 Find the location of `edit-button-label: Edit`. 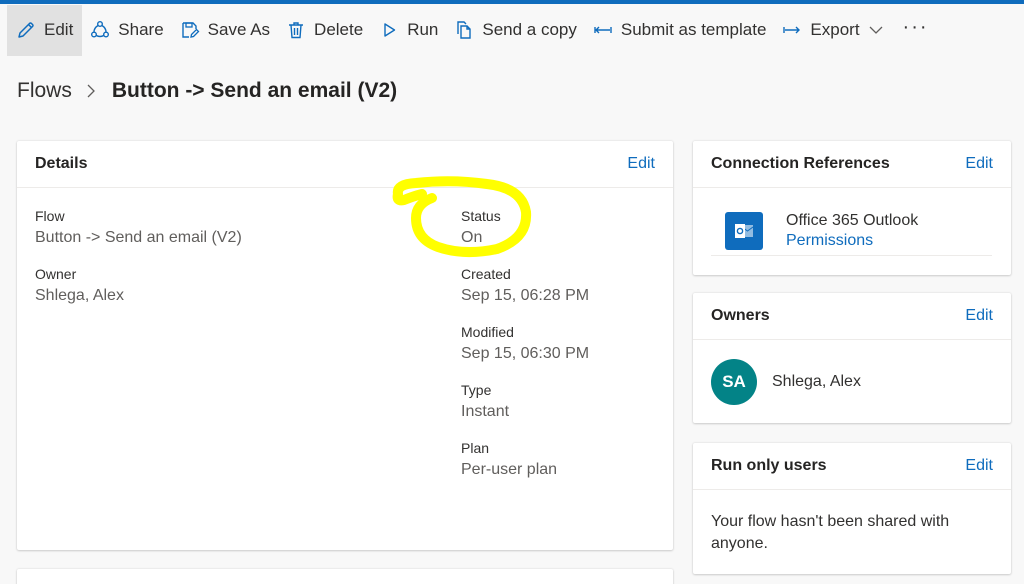

edit-button-label: Edit is located at coordinates (59, 29).